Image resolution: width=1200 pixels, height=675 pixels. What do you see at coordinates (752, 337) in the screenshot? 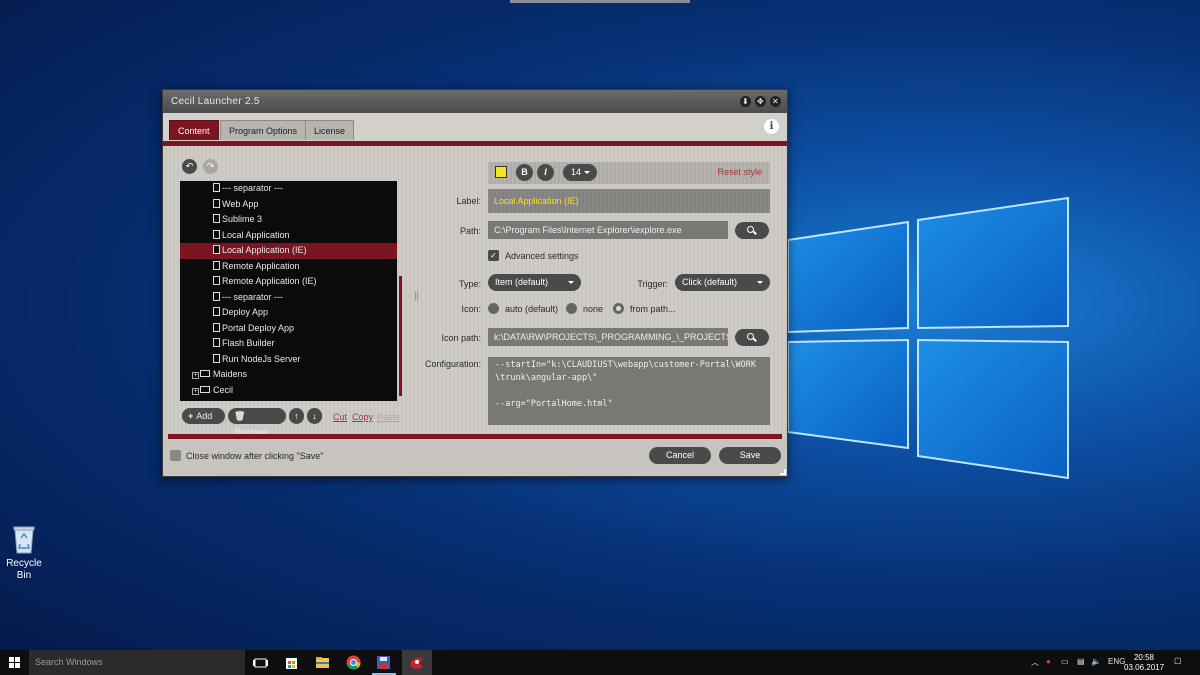
I see `browse-icon-path-button` at bounding box center [752, 337].